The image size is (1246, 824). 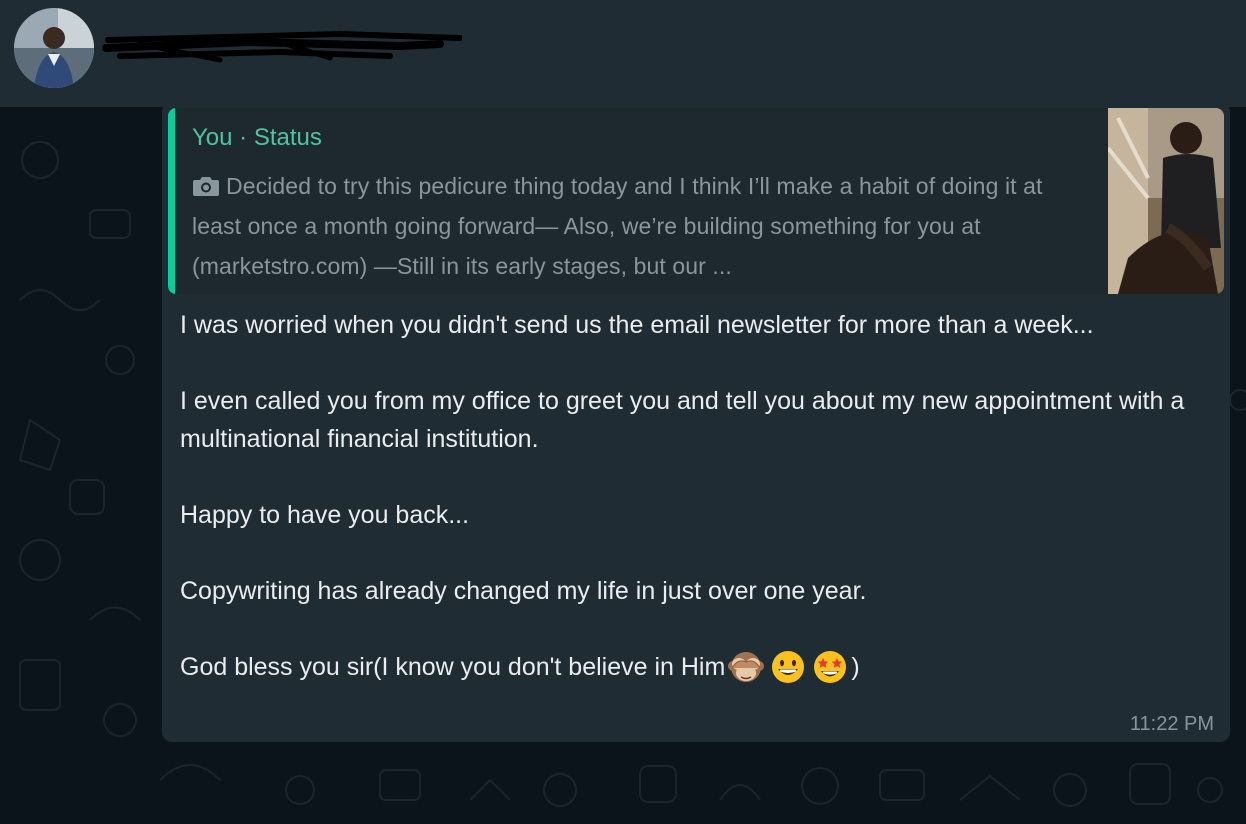 What do you see at coordinates (855, 667) in the screenshot?
I see `last-line-suffix: )` at bounding box center [855, 667].